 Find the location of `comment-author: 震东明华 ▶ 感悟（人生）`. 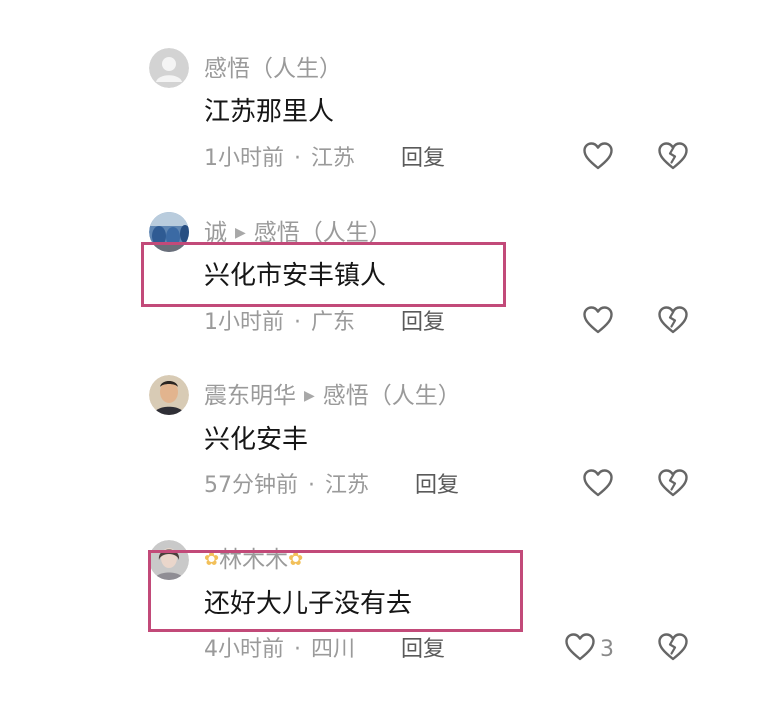

comment-author: 震东明华 ▶ 感悟（人生） is located at coordinates (332, 396).